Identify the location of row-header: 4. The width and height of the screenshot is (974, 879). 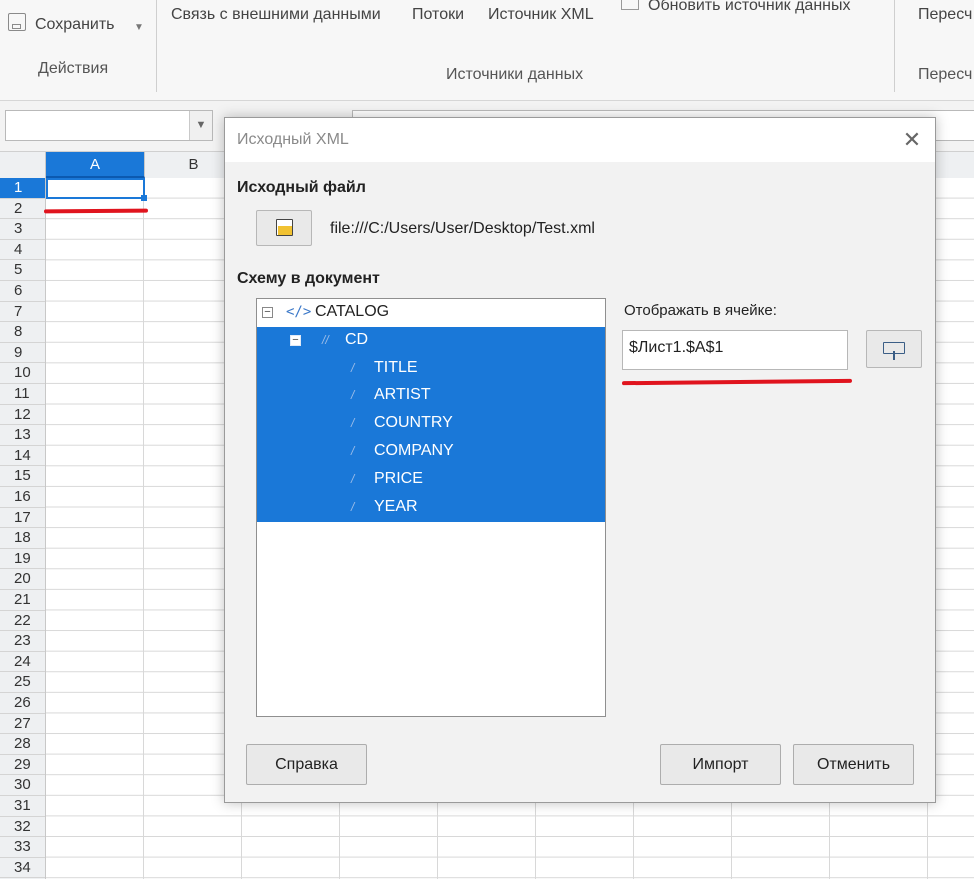
(22, 250).